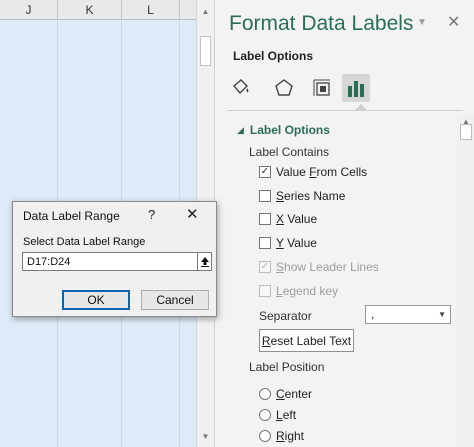  Describe the element at coordinates (285, 316) in the screenshot. I see `separator-label: Separator` at that location.